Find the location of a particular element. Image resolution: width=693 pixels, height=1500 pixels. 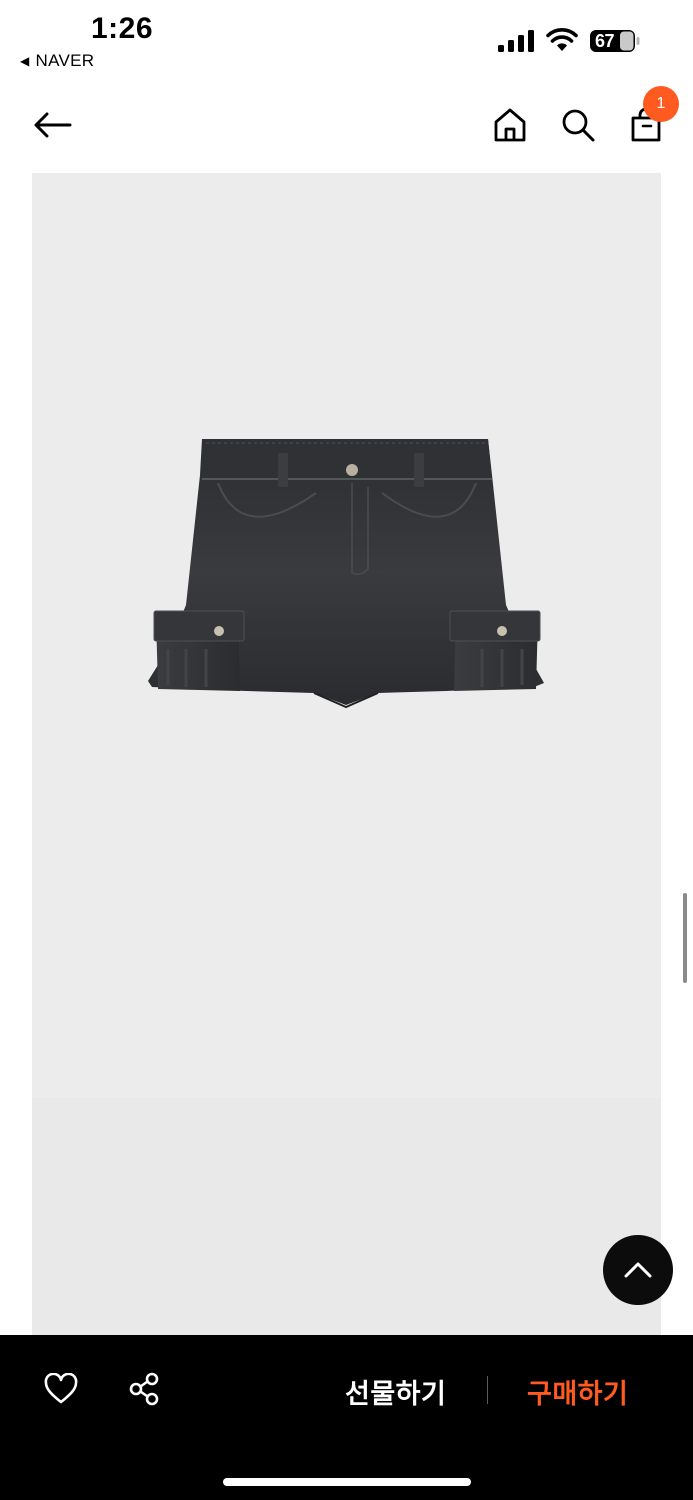

back-app-label: NAVER is located at coordinates (65, 60).